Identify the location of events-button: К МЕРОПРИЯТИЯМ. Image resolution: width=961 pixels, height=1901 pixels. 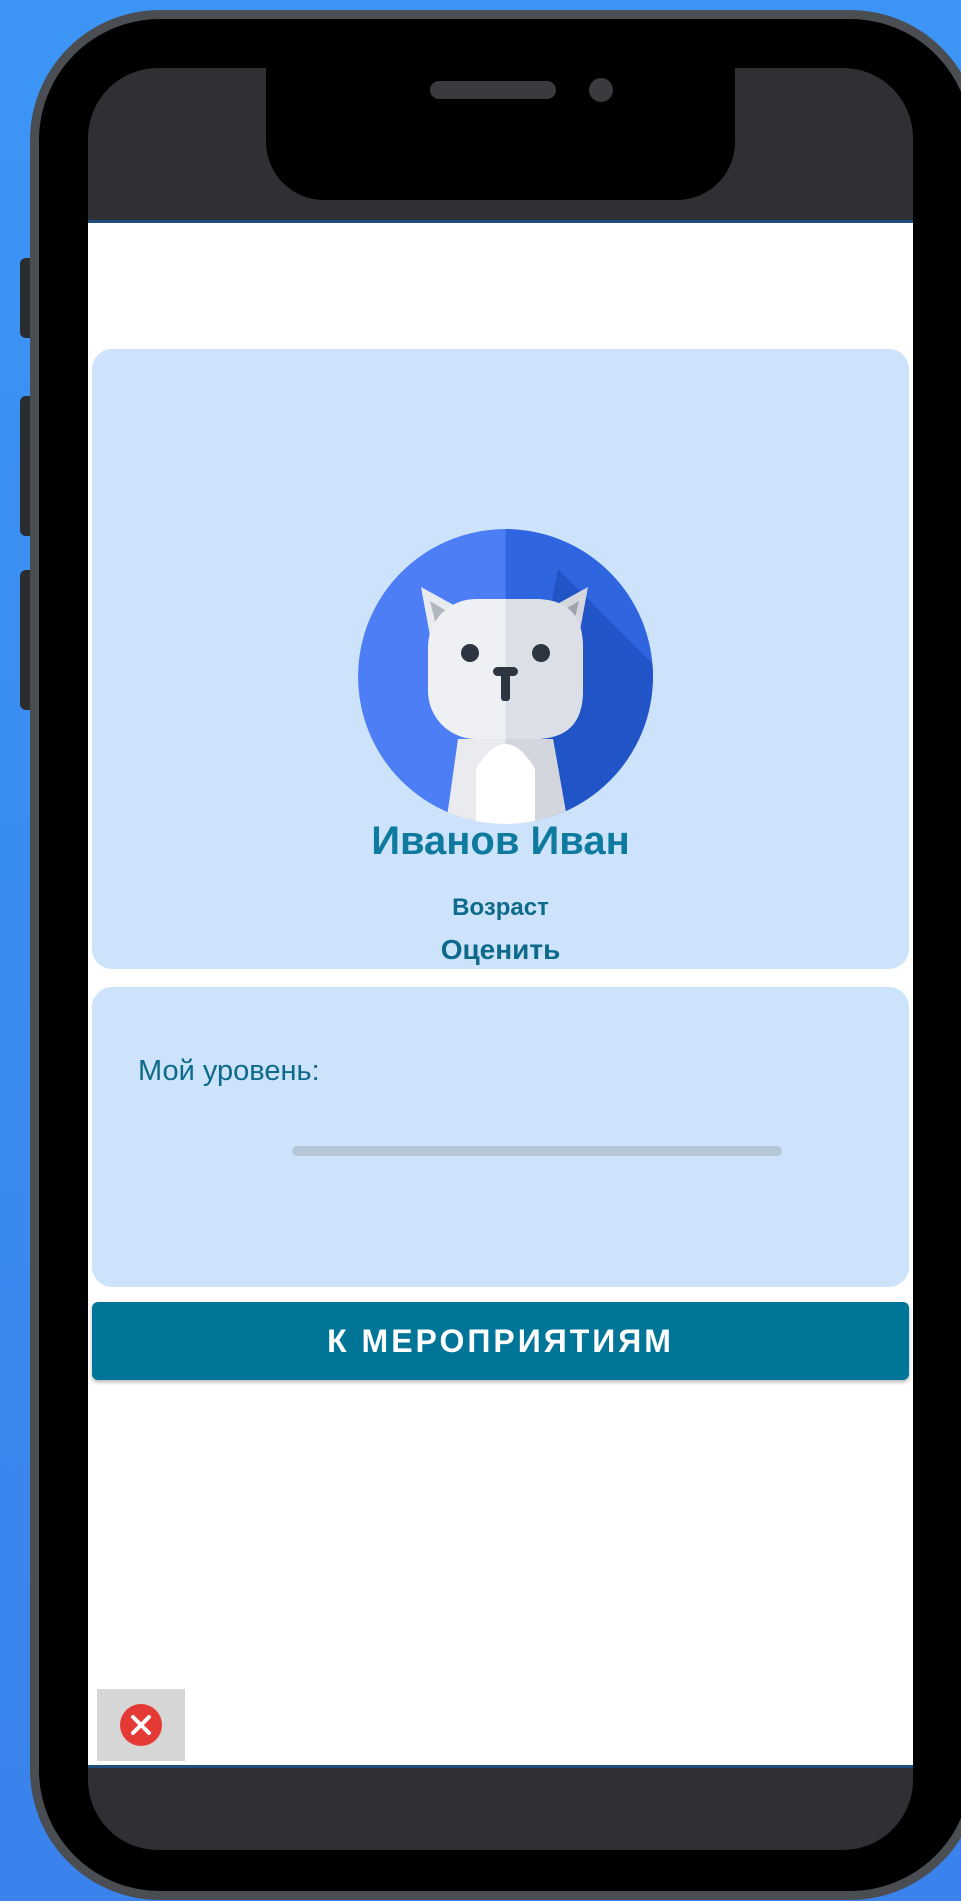
(500, 1341).